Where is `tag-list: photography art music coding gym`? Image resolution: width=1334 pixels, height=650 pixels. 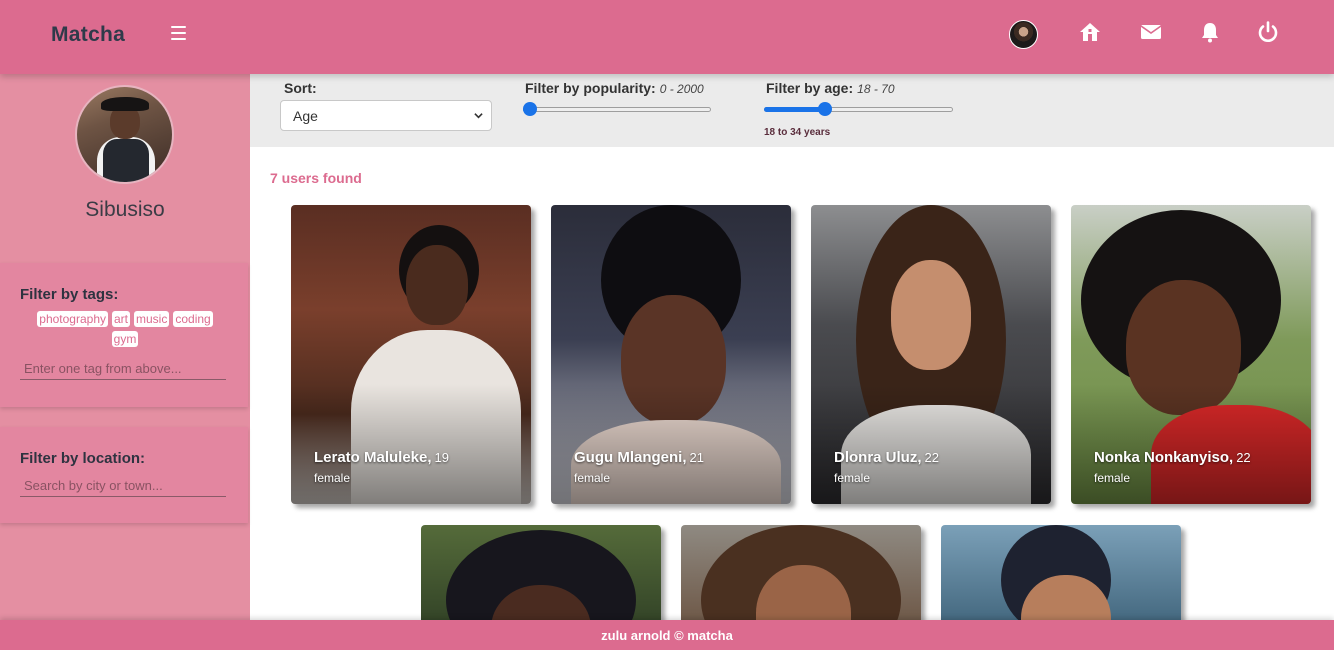 tag-list: photography art music coding gym is located at coordinates (125, 329).